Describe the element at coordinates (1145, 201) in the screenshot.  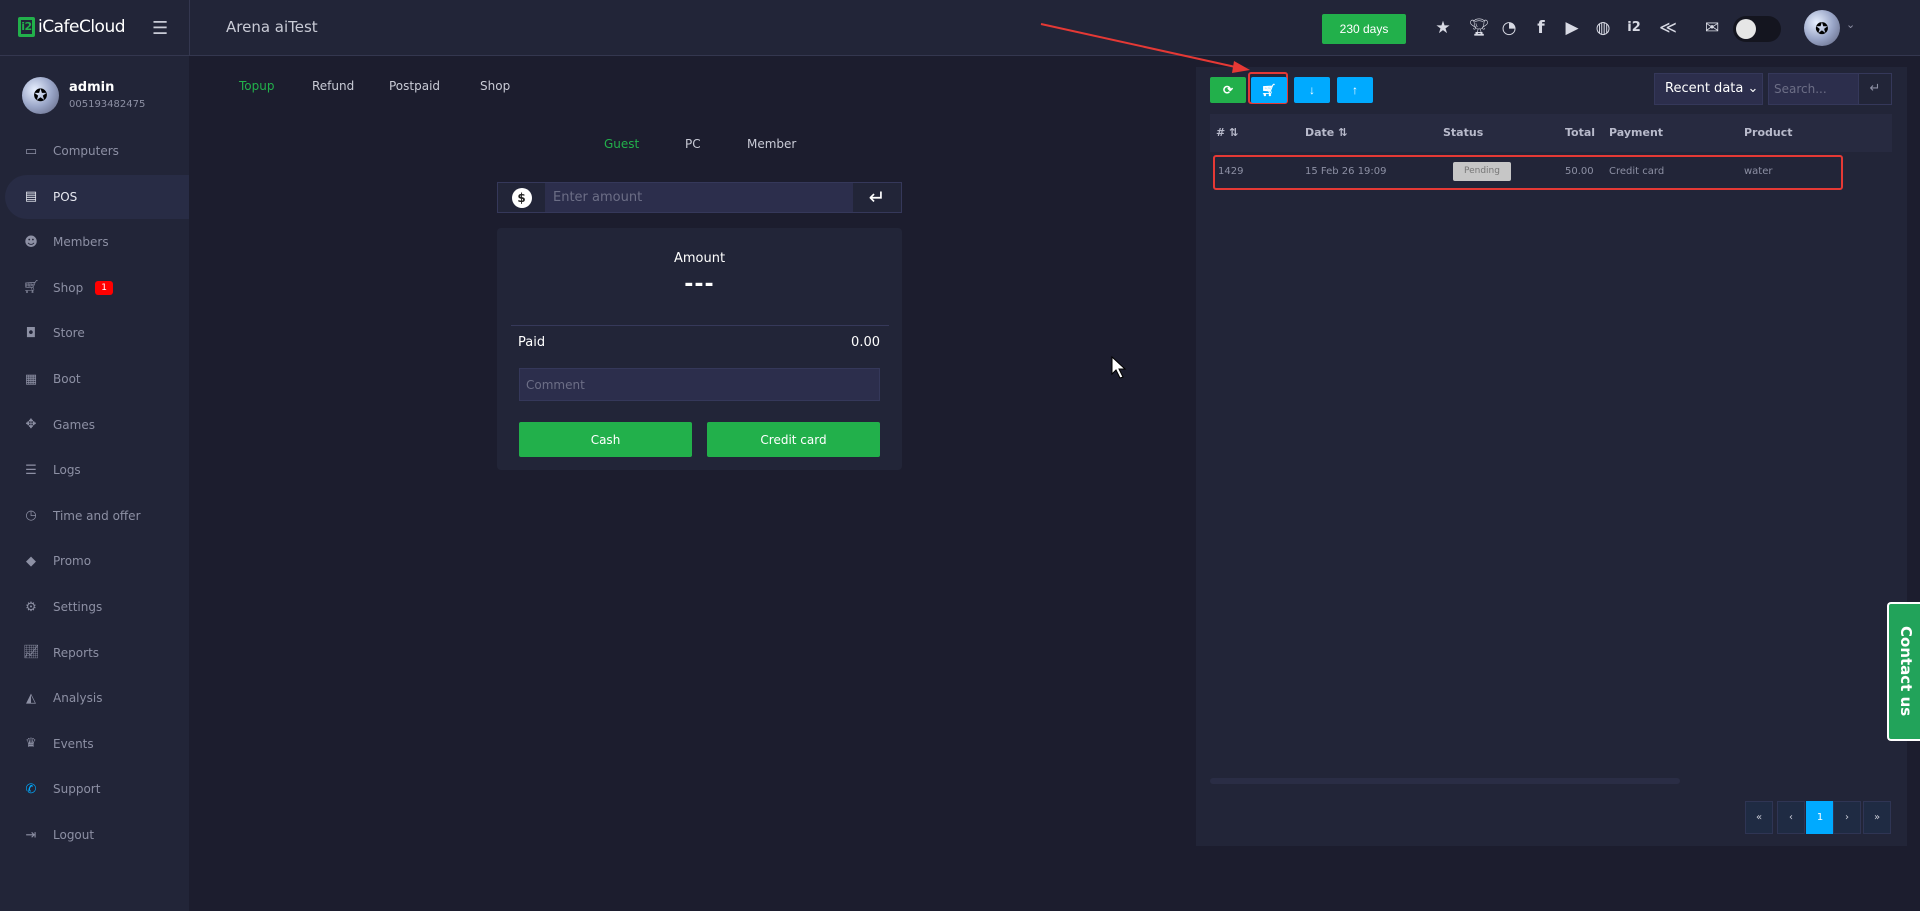
I see `annotation-arrow` at that location.